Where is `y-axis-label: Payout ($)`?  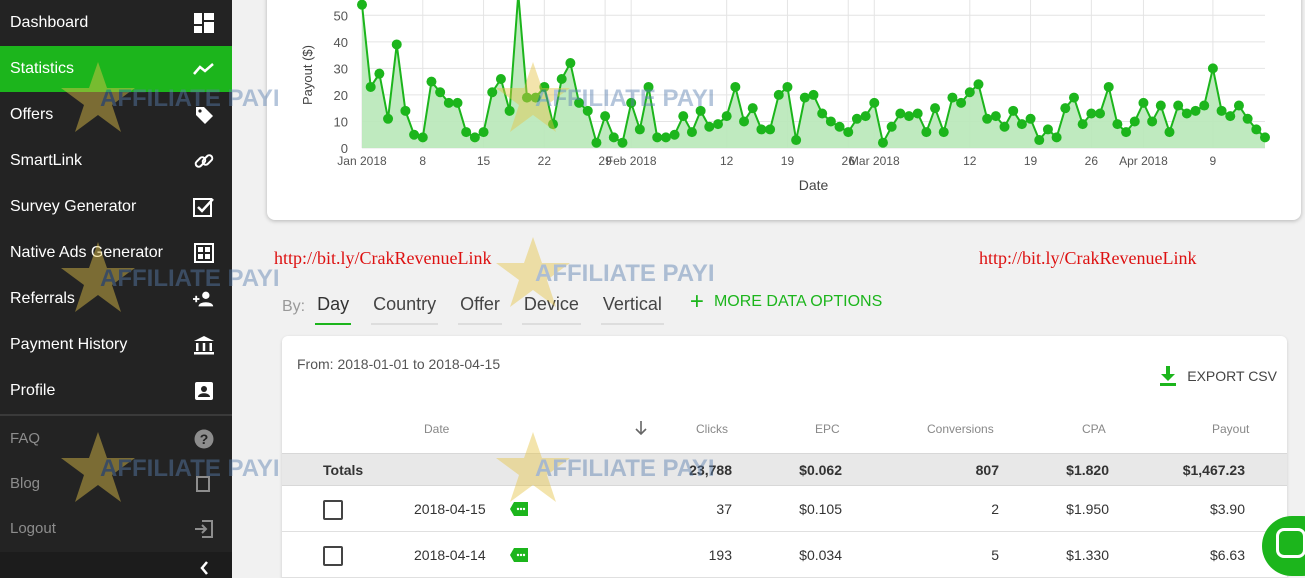
y-axis-label: Payout ($) is located at coordinates (307, 75).